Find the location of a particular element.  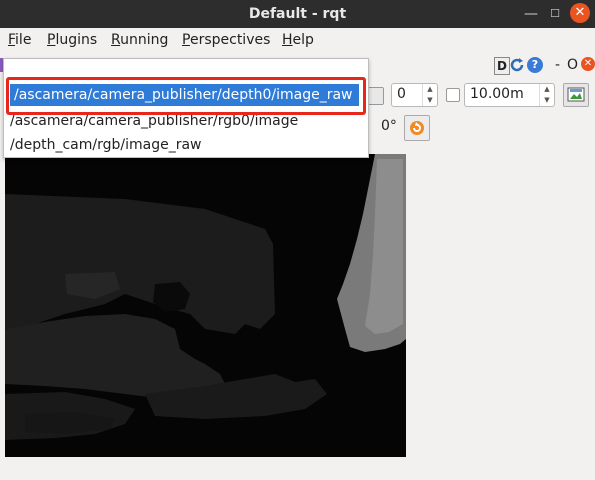

menu-perspectives: Perspectives is located at coordinates (226, 40).